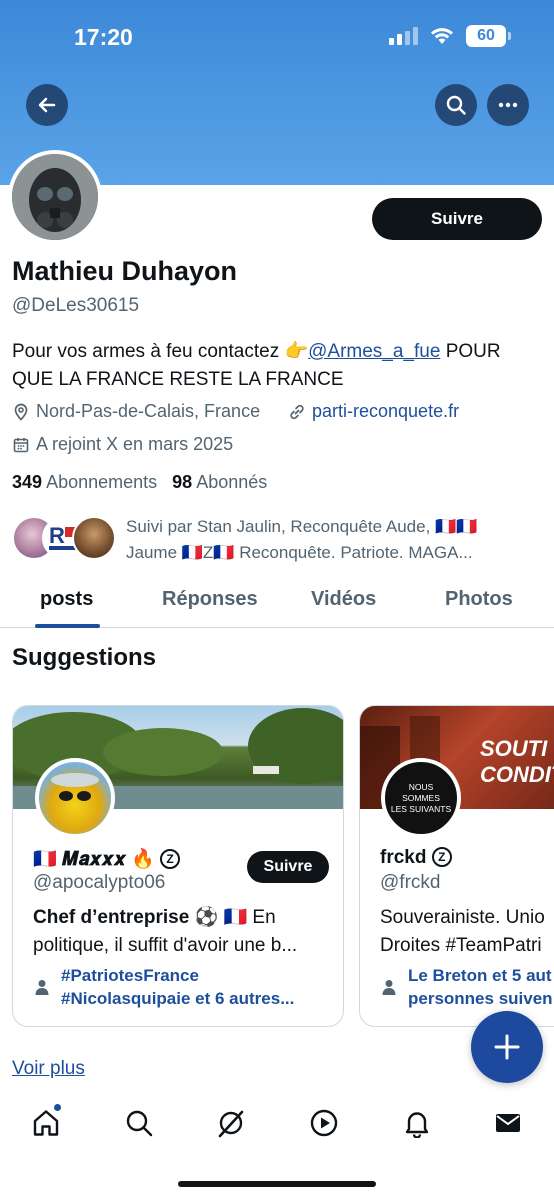 The width and height of the screenshot is (554, 1200). What do you see at coordinates (76, 305) in the screenshot?
I see `profile-handle: @DeLes30615` at bounding box center [76, 305].